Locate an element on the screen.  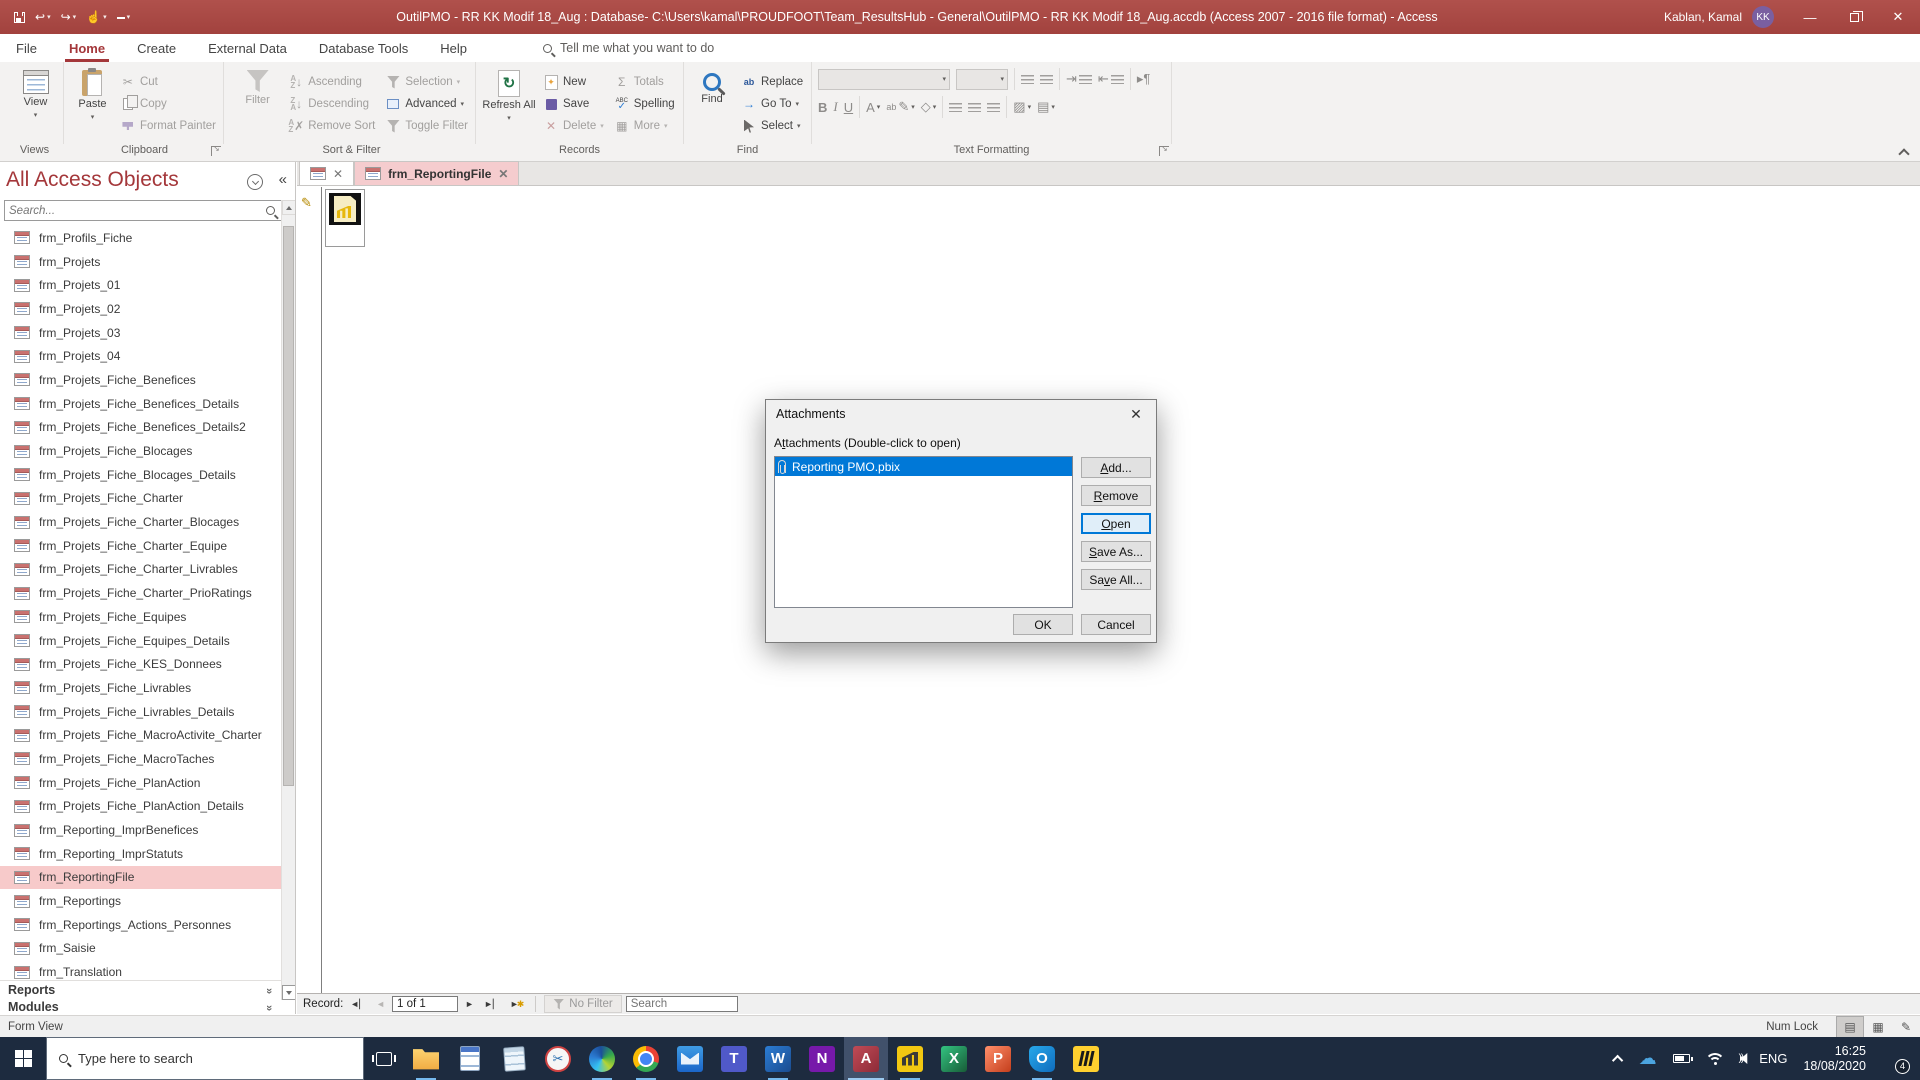
selection-button: Selection ▾ is located at coordinates (426, 82).